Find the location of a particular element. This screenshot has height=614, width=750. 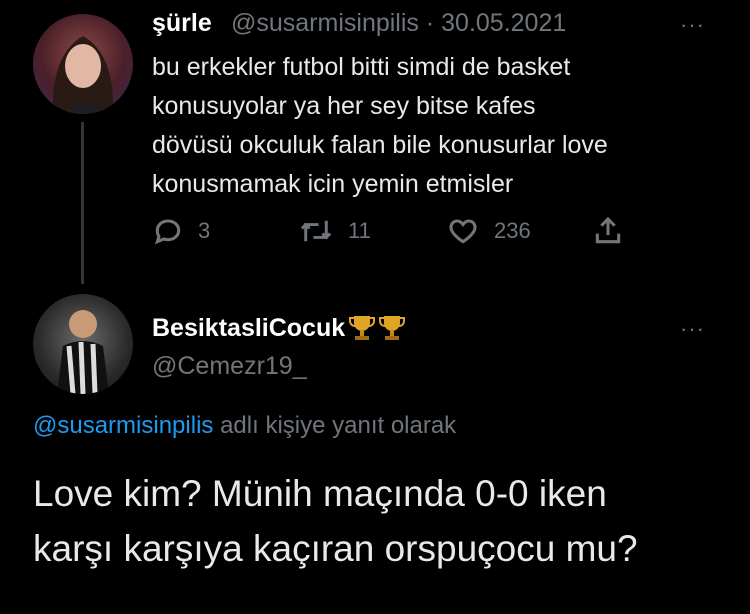

thread-line is located at coordinates (82, 203).